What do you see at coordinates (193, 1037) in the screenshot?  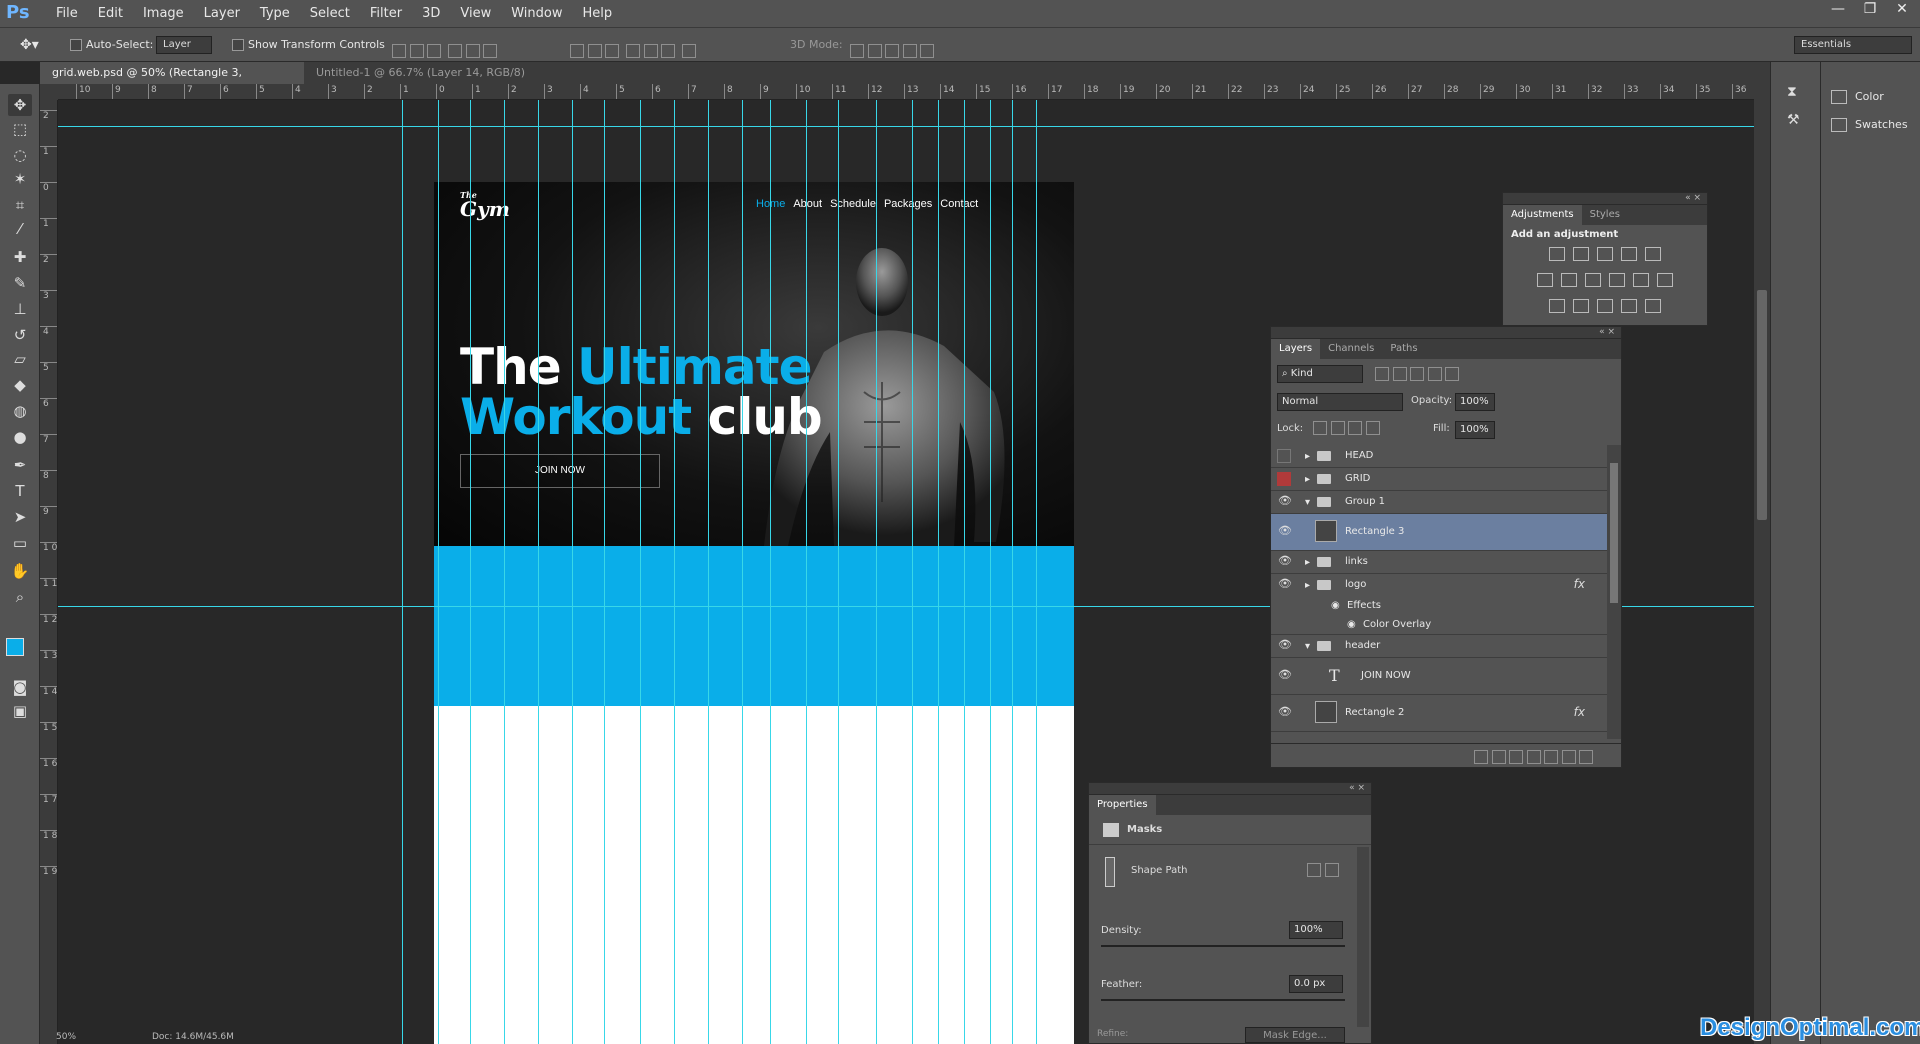 I see `doc-size: Doc: 14.6M/45.6M` at bounding box center [193, 1037].